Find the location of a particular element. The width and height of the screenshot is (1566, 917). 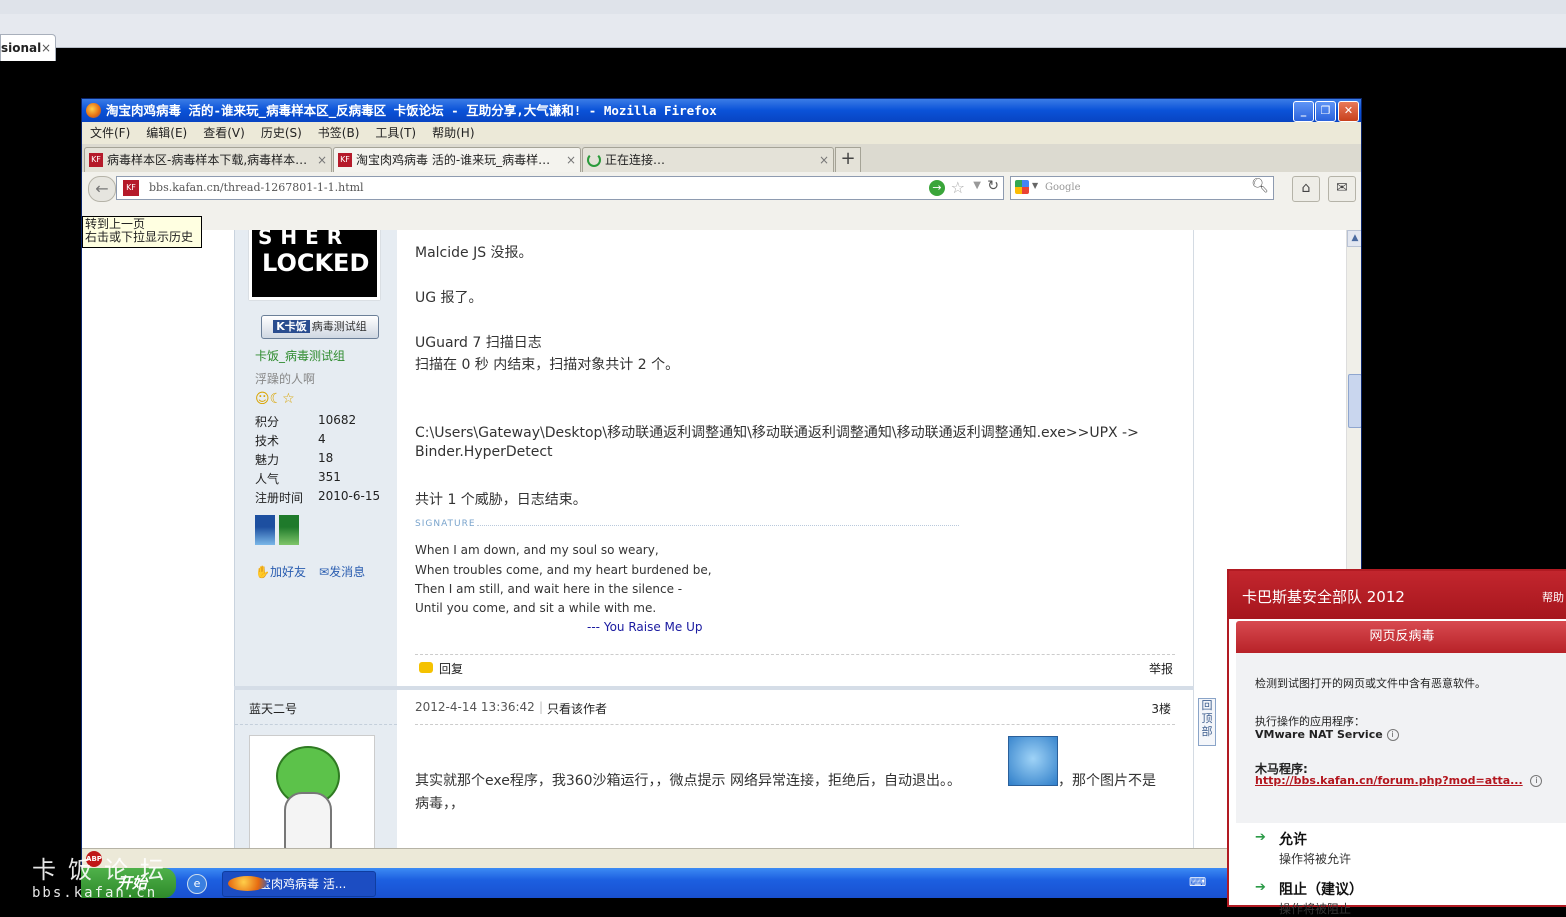

menu-tools: 工具(T) is located at coordinates (395, 133).